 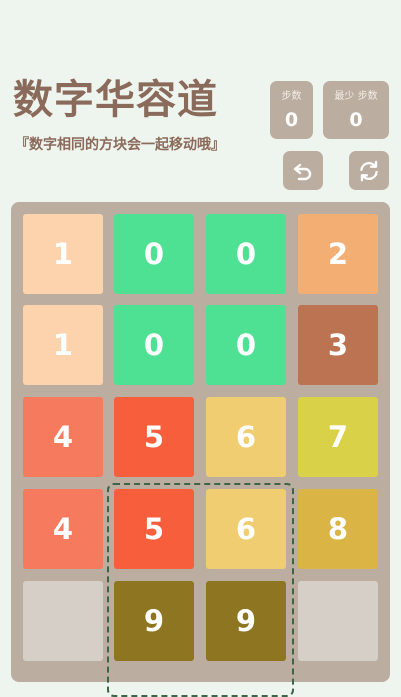 I want to click on app-title: 数字华容道, so click(x=115, y=100).